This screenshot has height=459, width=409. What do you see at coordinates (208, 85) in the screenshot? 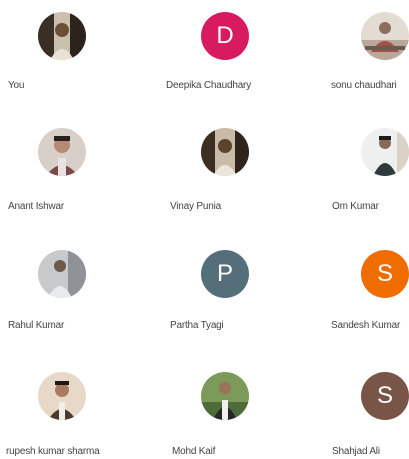
I see `participant-name: Deepika Chaudhary` at bounding box center [208, 85].